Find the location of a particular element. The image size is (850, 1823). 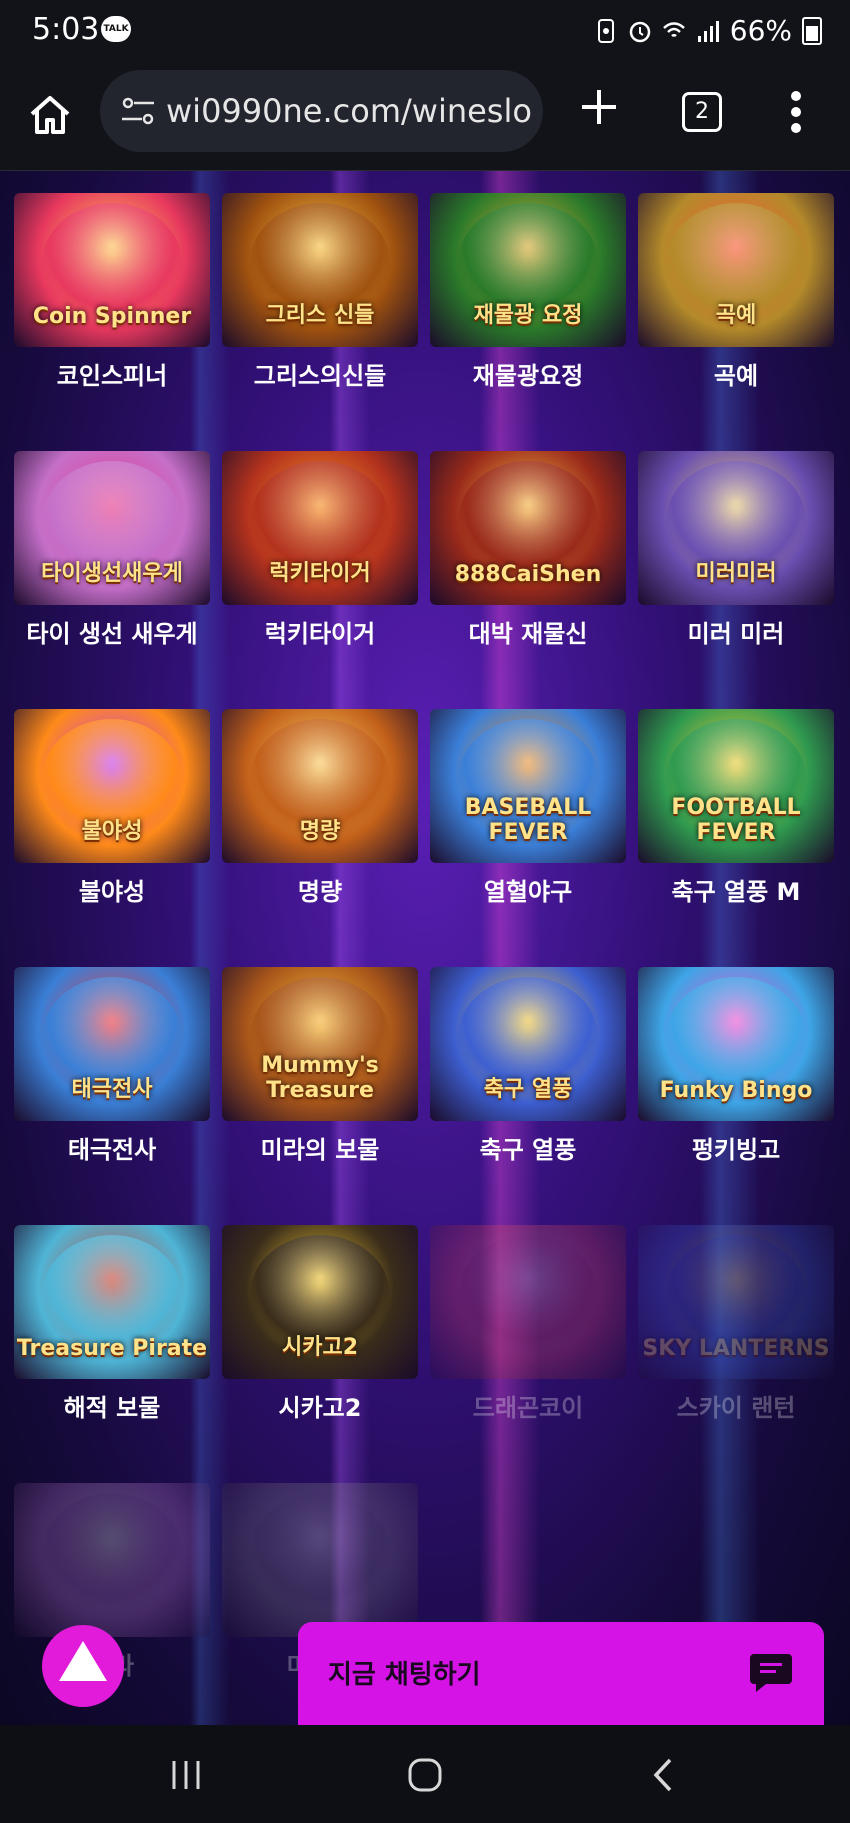

game-title: 코인스피너 is located at coordinates (112, 376).